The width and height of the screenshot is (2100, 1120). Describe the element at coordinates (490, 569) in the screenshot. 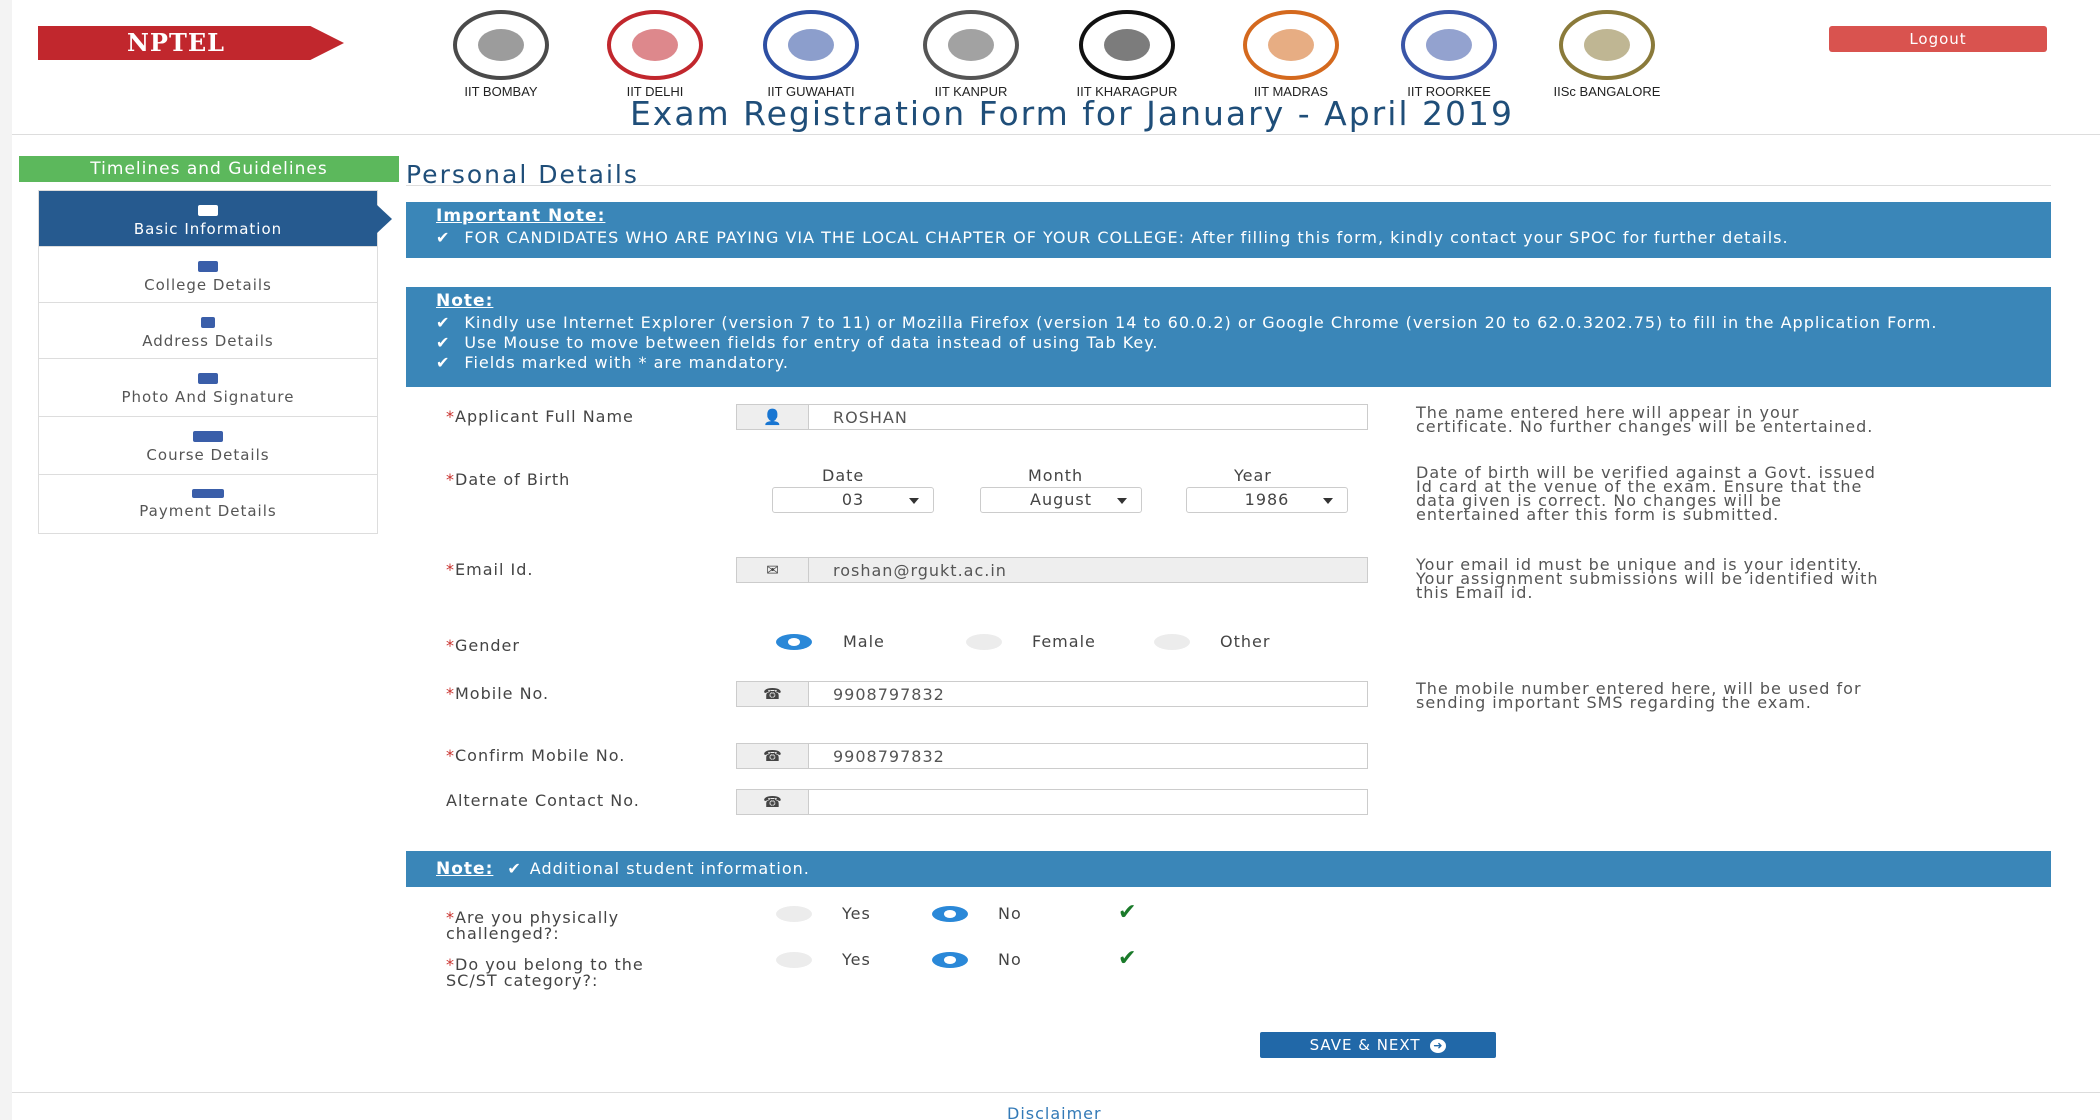

I see `email-label: *Email Id.` at that location.